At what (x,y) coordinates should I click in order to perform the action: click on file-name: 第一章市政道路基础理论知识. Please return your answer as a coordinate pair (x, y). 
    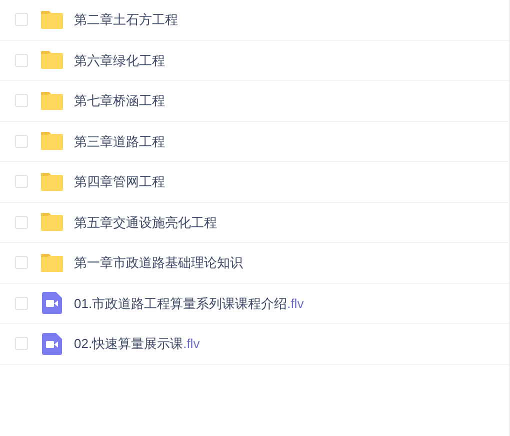
    Looking at the image, I should click on (158, 262).